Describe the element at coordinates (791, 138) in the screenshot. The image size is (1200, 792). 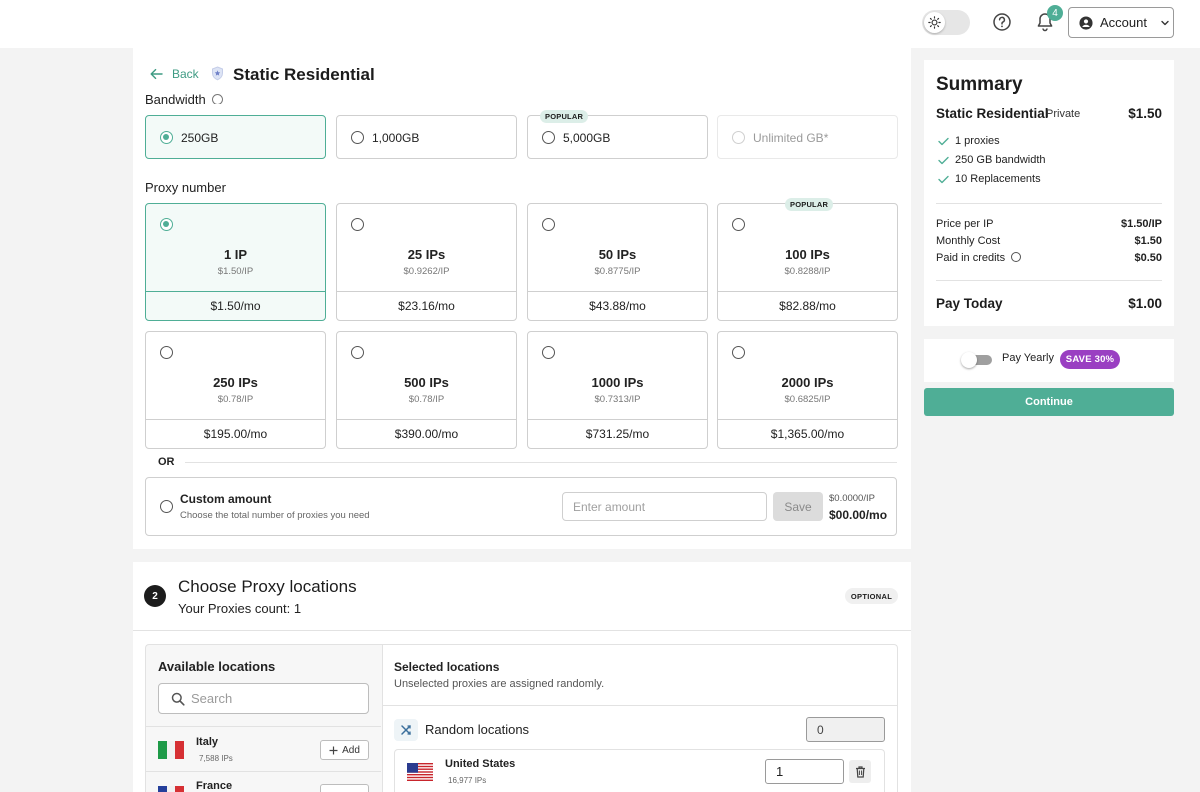
I see `bandwidth-option-label: Unlimited GB*` at that location.